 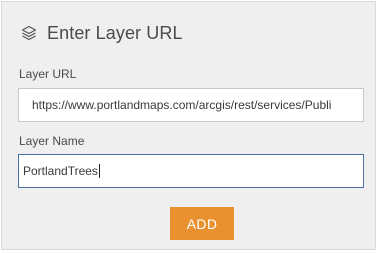 What do you see at coordinates (115, 32) in the screenshot?
I see `panel-title: Enter Layer URL` at bounding box center [115, 32].